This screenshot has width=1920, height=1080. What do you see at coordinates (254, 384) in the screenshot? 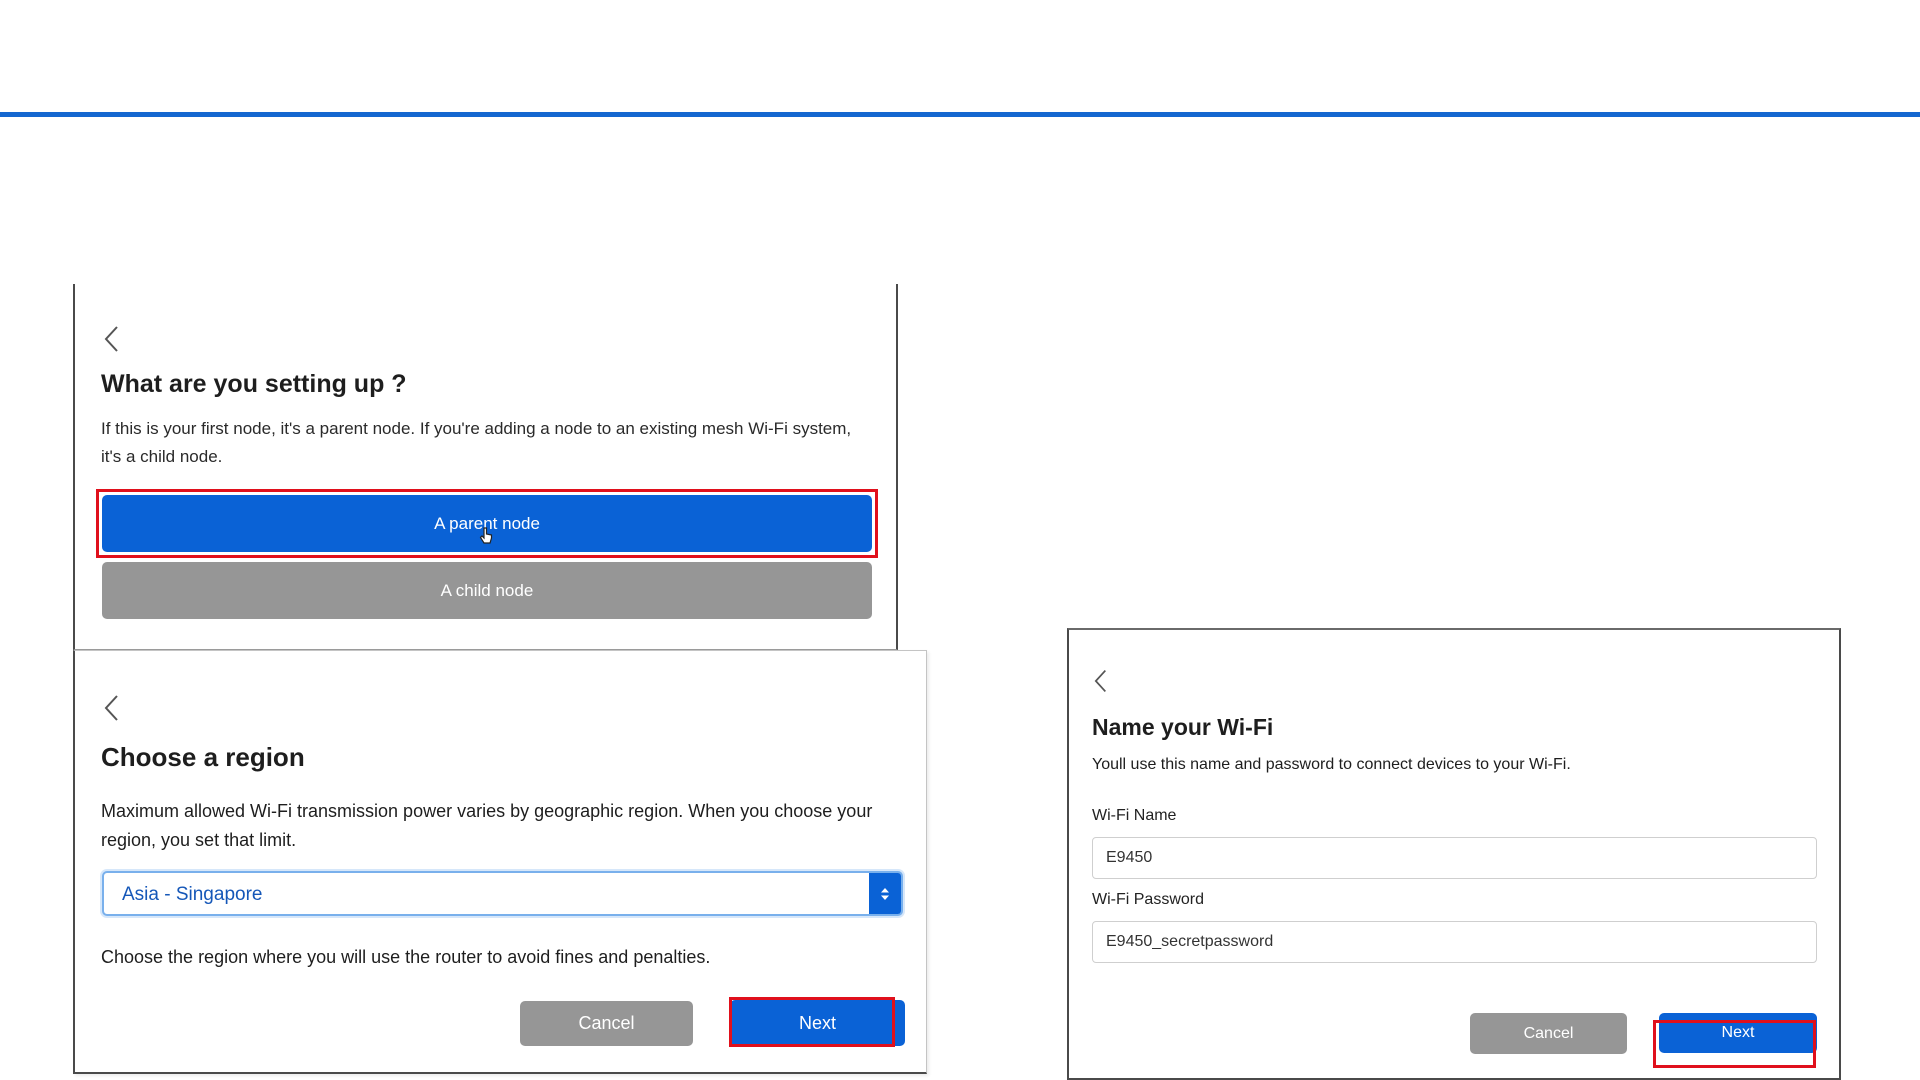
I see `page-title: What are you setting up ?` at bounding box center [254, 384].